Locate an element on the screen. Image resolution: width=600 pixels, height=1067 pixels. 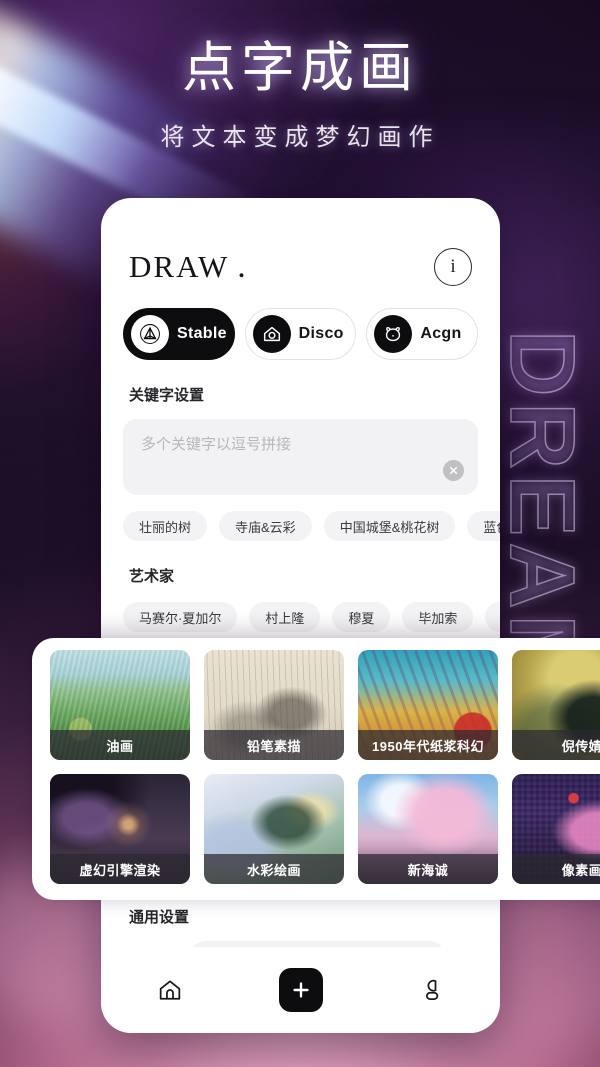
style-card: 倪传婧 is located at coordinates (556, 705).